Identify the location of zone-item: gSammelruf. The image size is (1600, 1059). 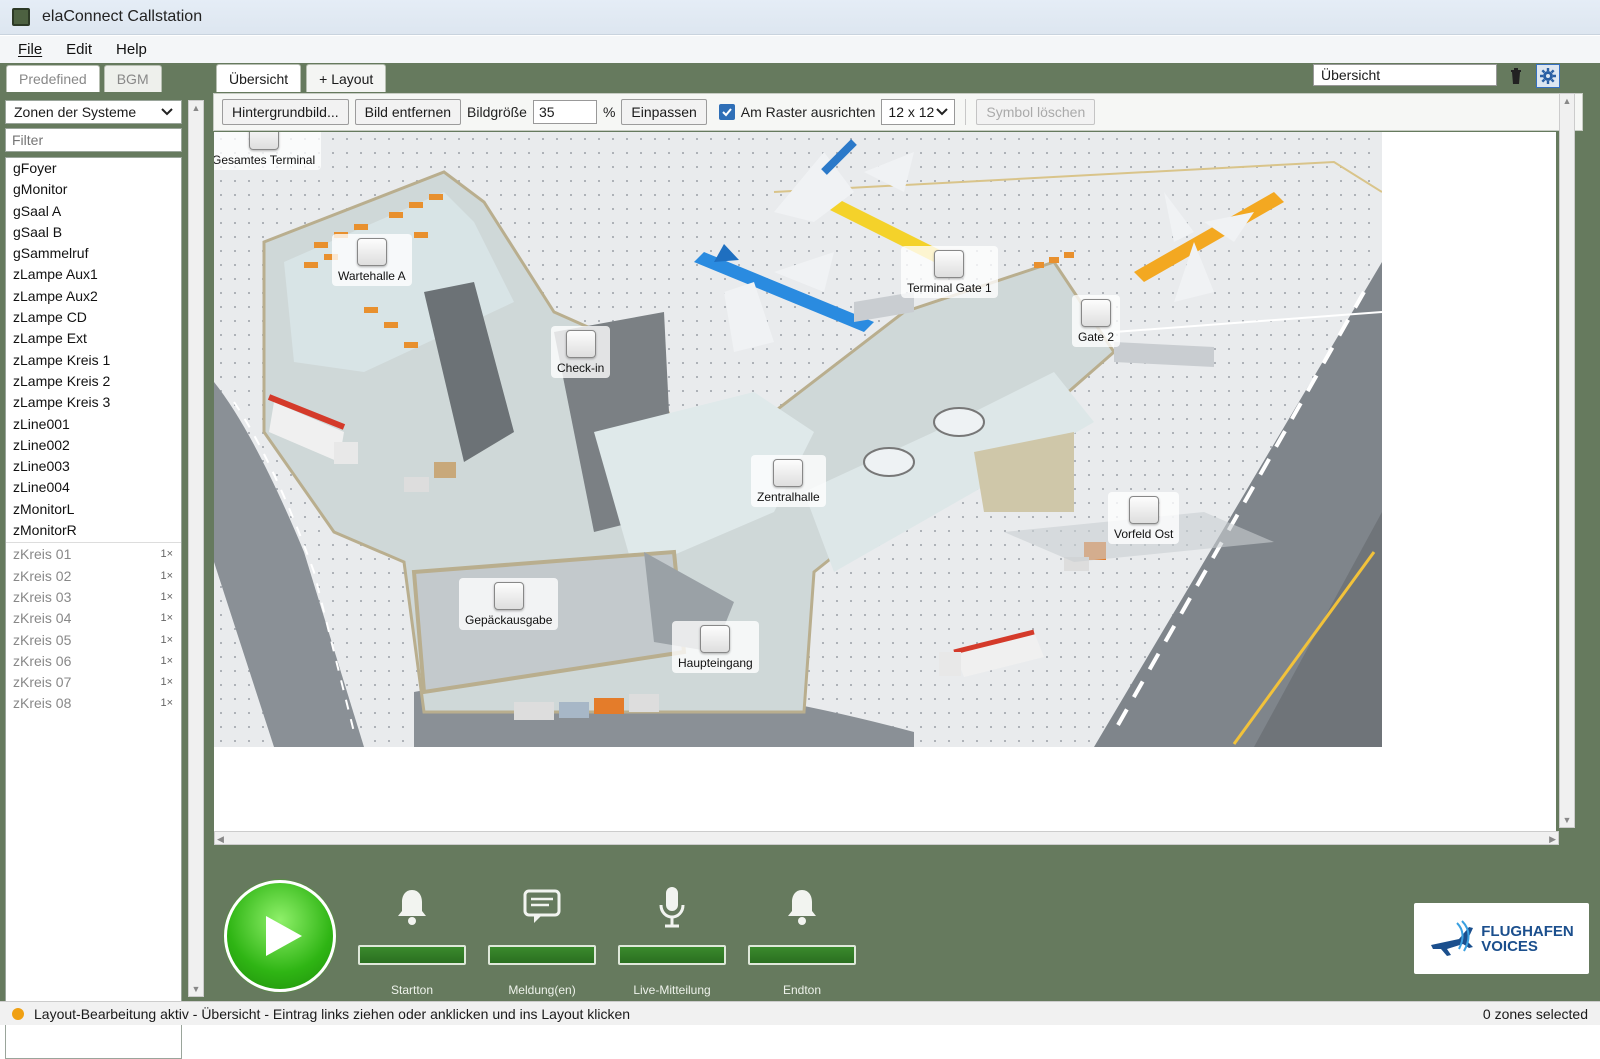
(93, 253).